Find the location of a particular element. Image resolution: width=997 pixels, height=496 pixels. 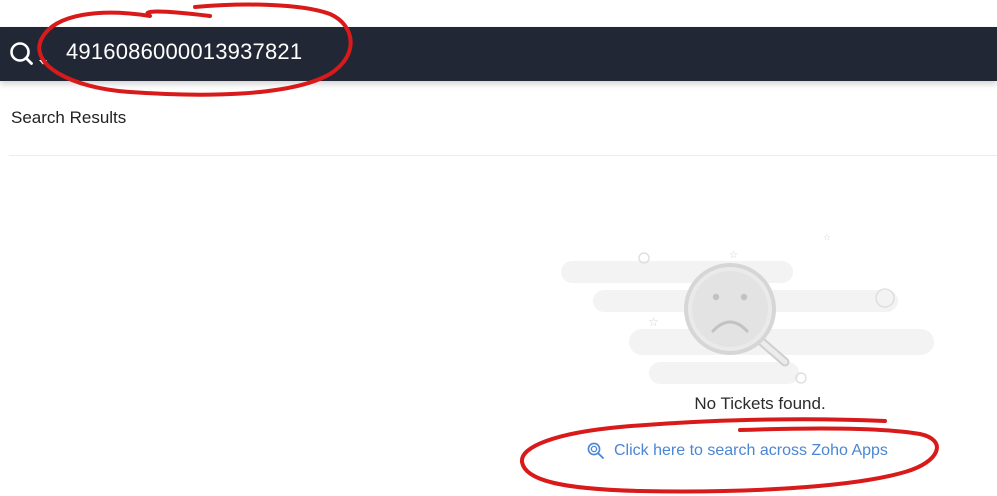

search-bar is located at coordinates (498, 54).